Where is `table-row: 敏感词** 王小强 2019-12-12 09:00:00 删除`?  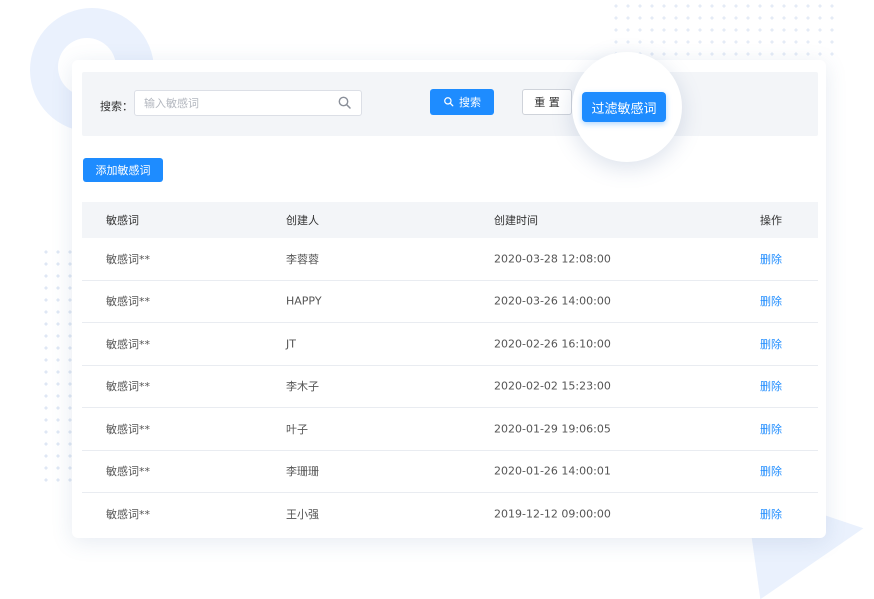
table-row: 敏感词** 王小强 2019-12-12 09:00:00 删除 is located at coordinates (450, 514).